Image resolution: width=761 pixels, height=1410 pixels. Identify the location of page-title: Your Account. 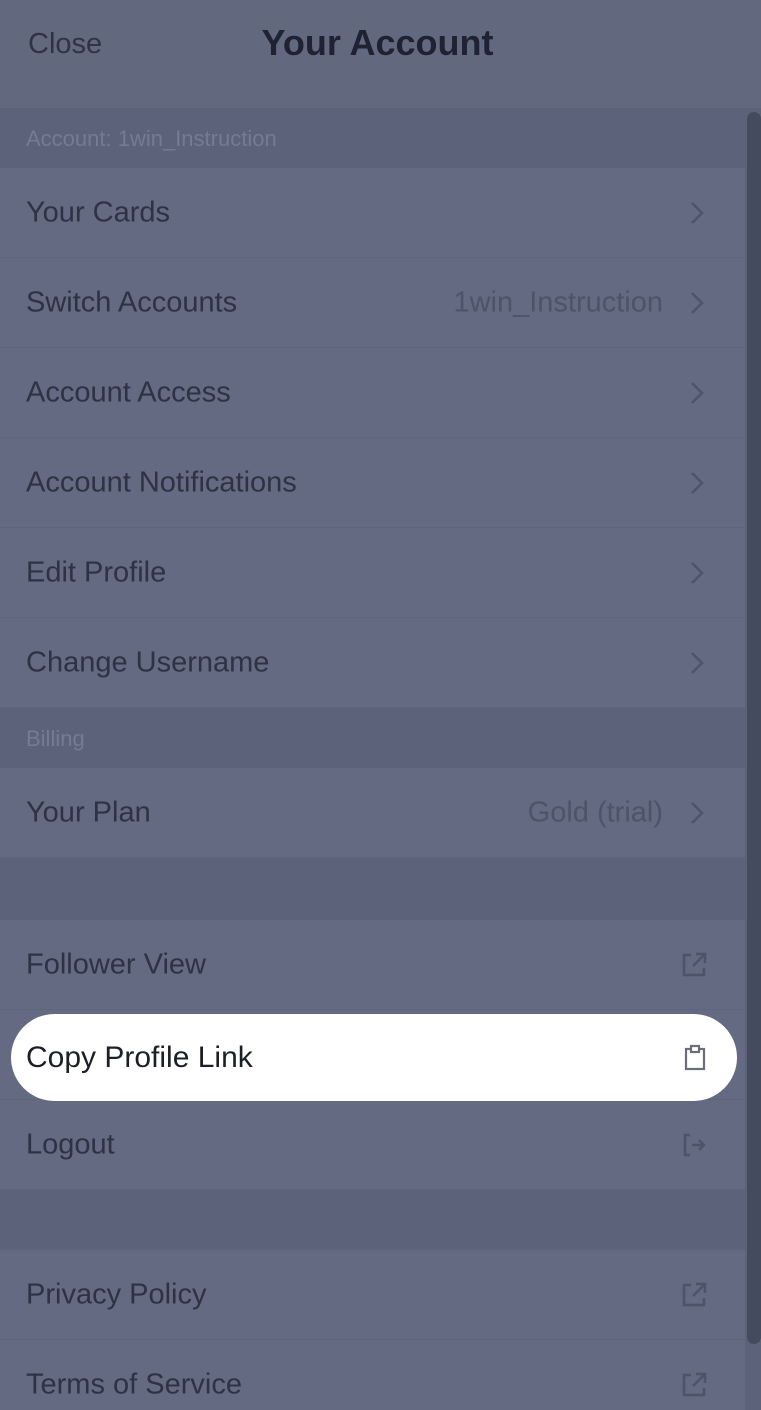
(377, 42).